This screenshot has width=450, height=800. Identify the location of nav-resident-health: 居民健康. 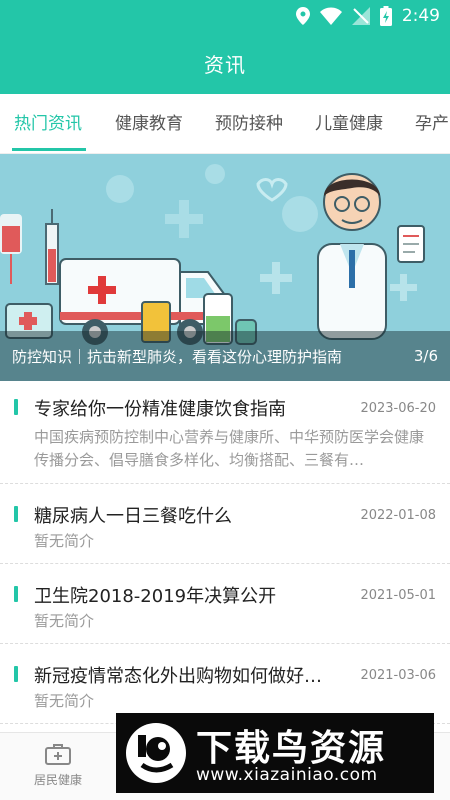
(58, 765).